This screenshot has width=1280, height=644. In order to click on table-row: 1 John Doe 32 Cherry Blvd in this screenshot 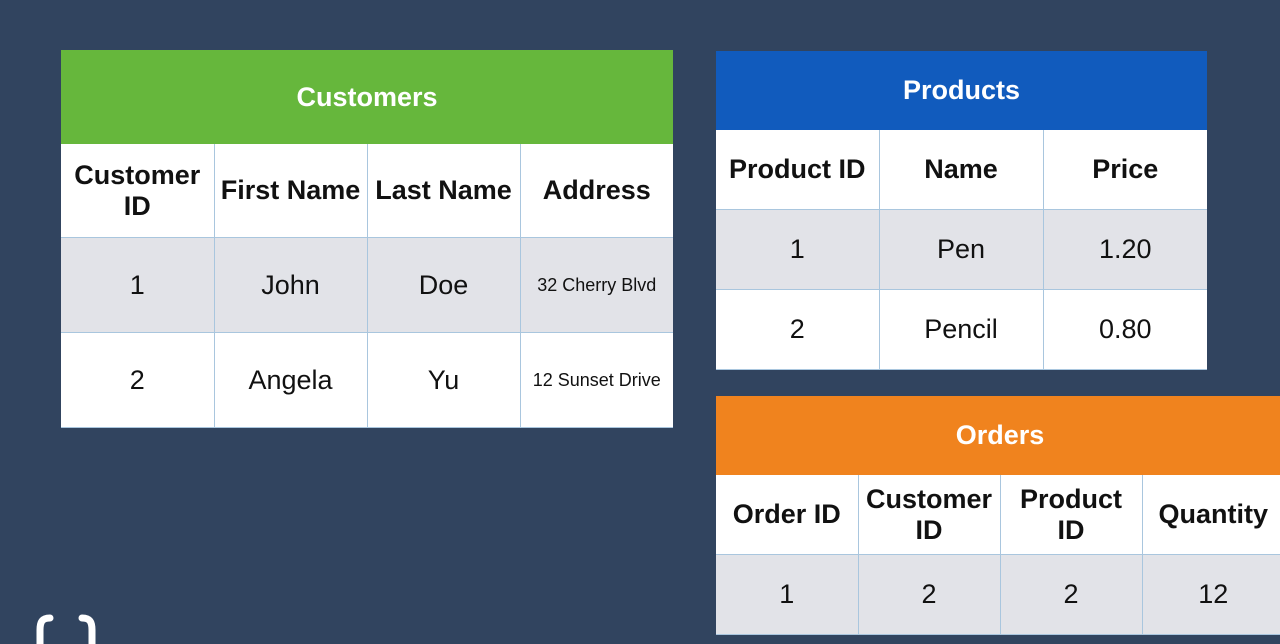, I will do `click(367, 285)`.